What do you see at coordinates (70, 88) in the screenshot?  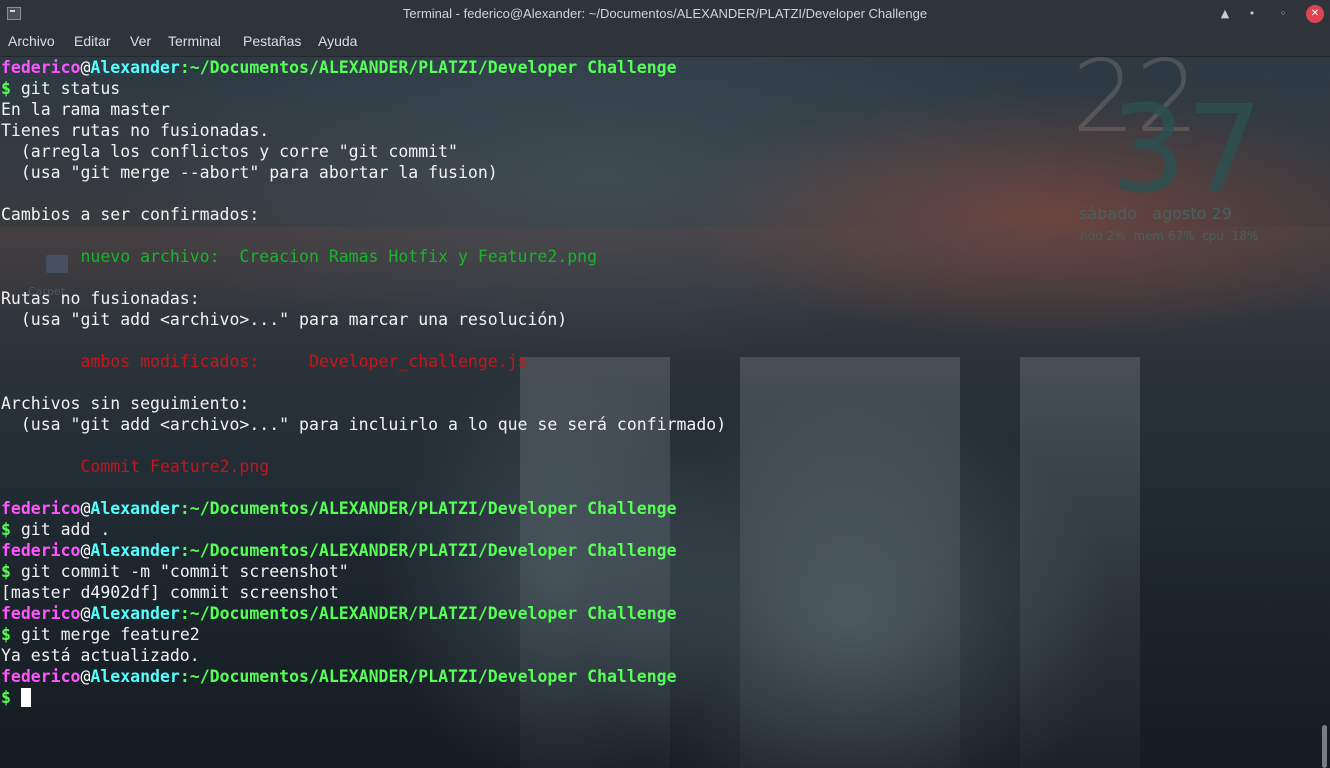 I see `command-text: git status` at bounding box center [70, 88].